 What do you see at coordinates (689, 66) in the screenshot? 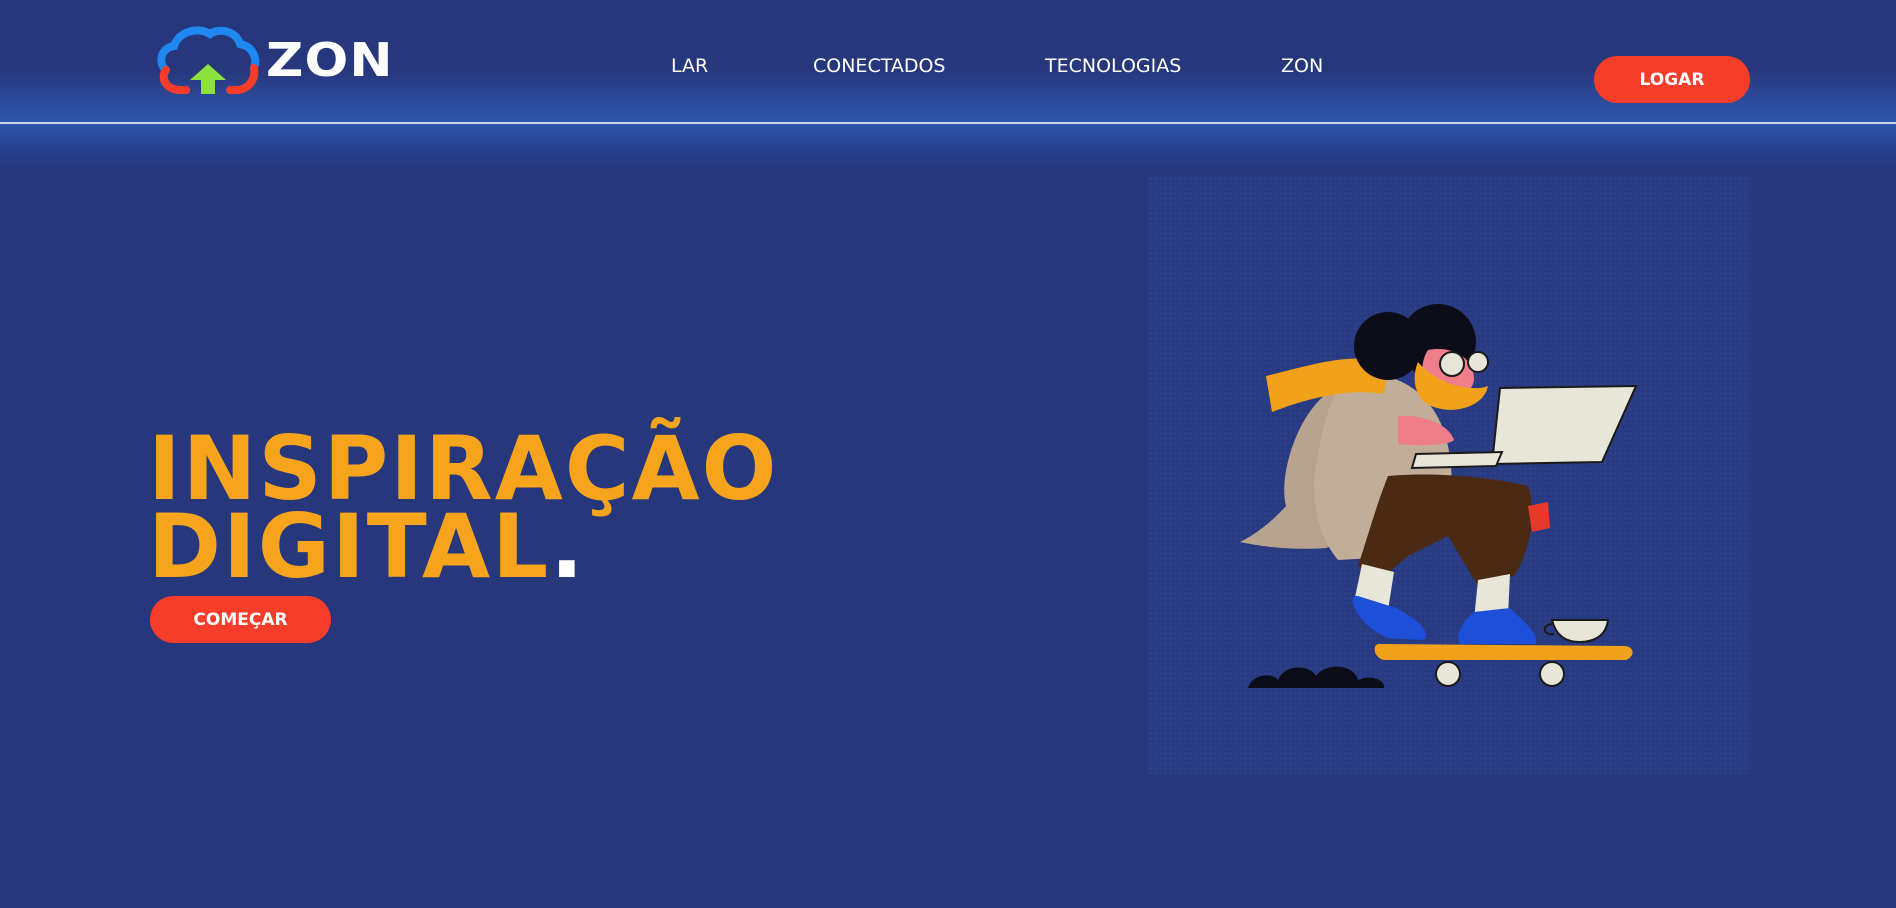
I see `nav-item-lar: LAR` at bounding box center [689, 66].